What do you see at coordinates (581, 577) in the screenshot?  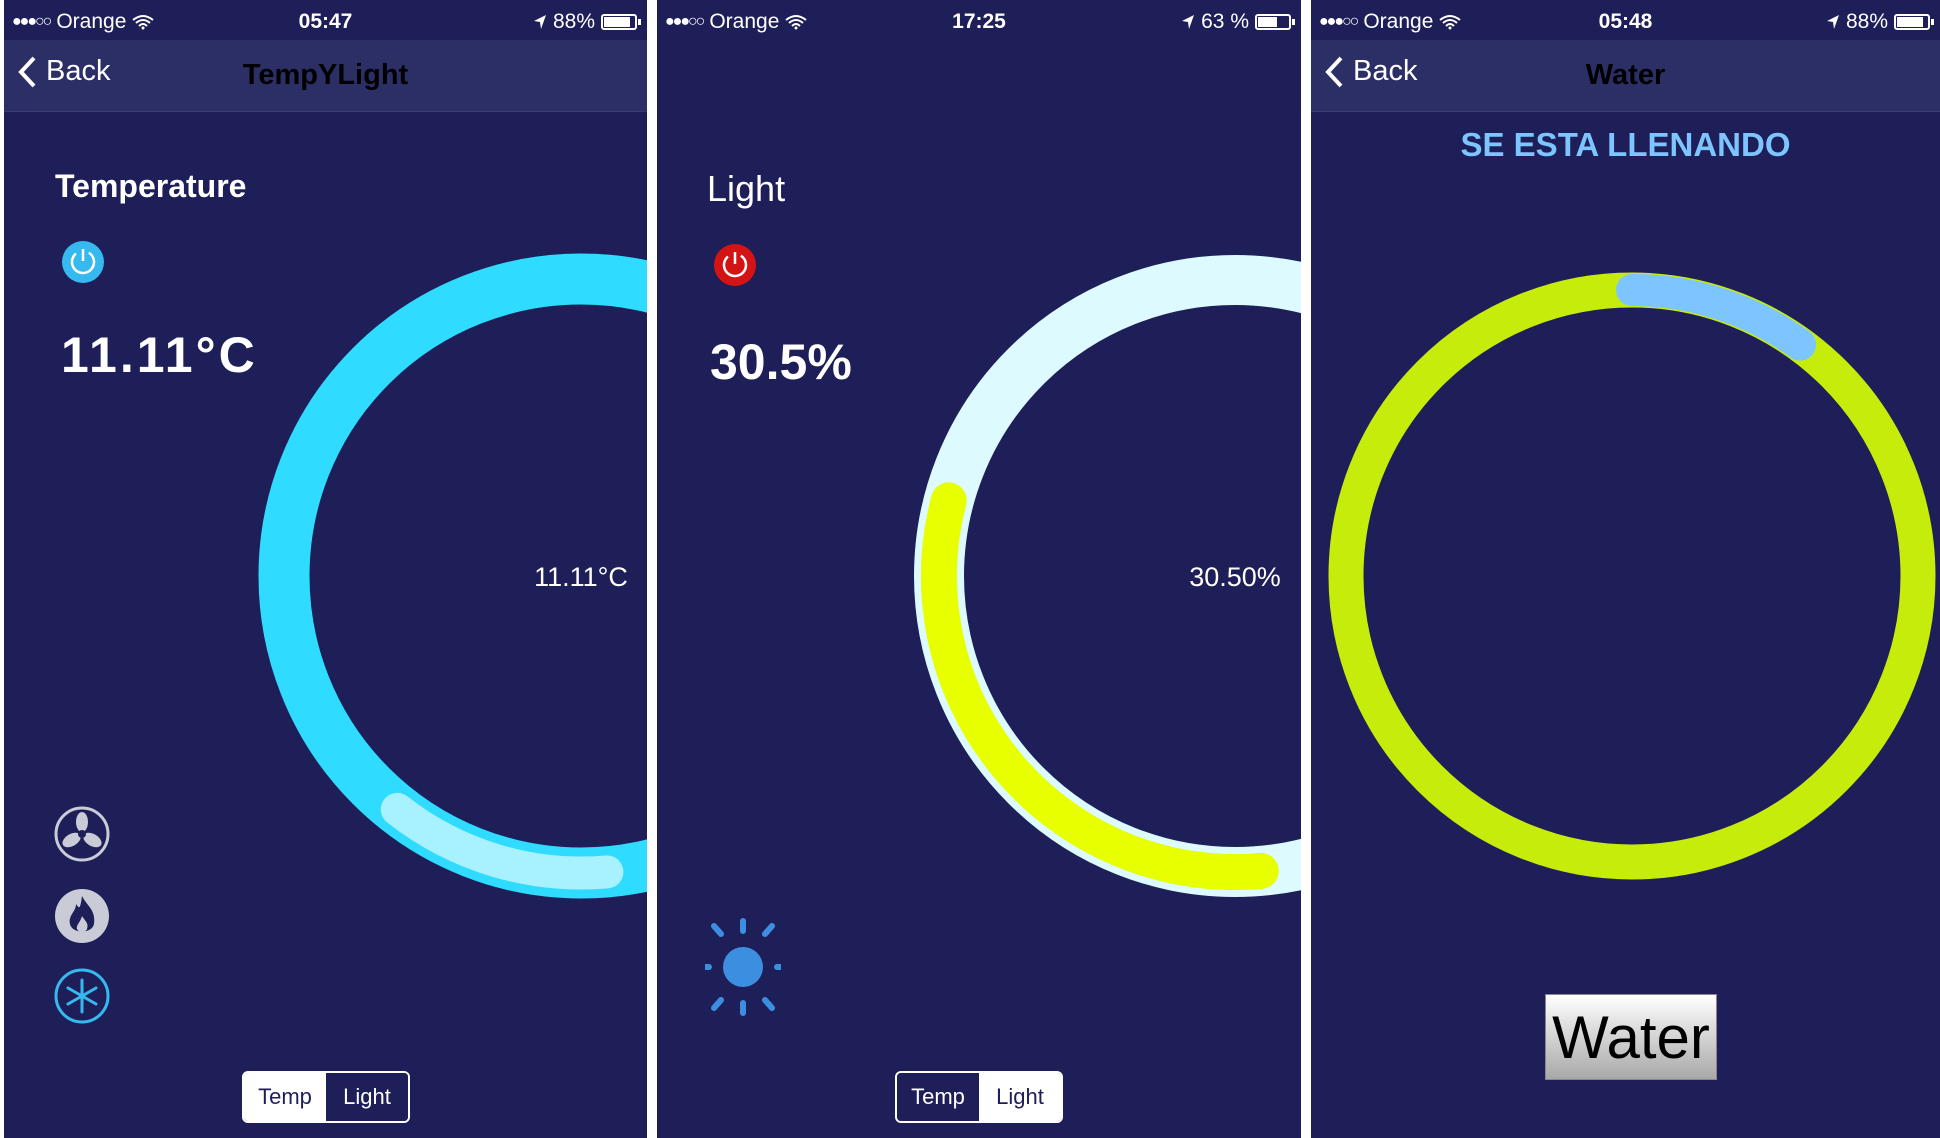 I see `gauge-value-label: 11.11°C` at bounding box center [581, 577].